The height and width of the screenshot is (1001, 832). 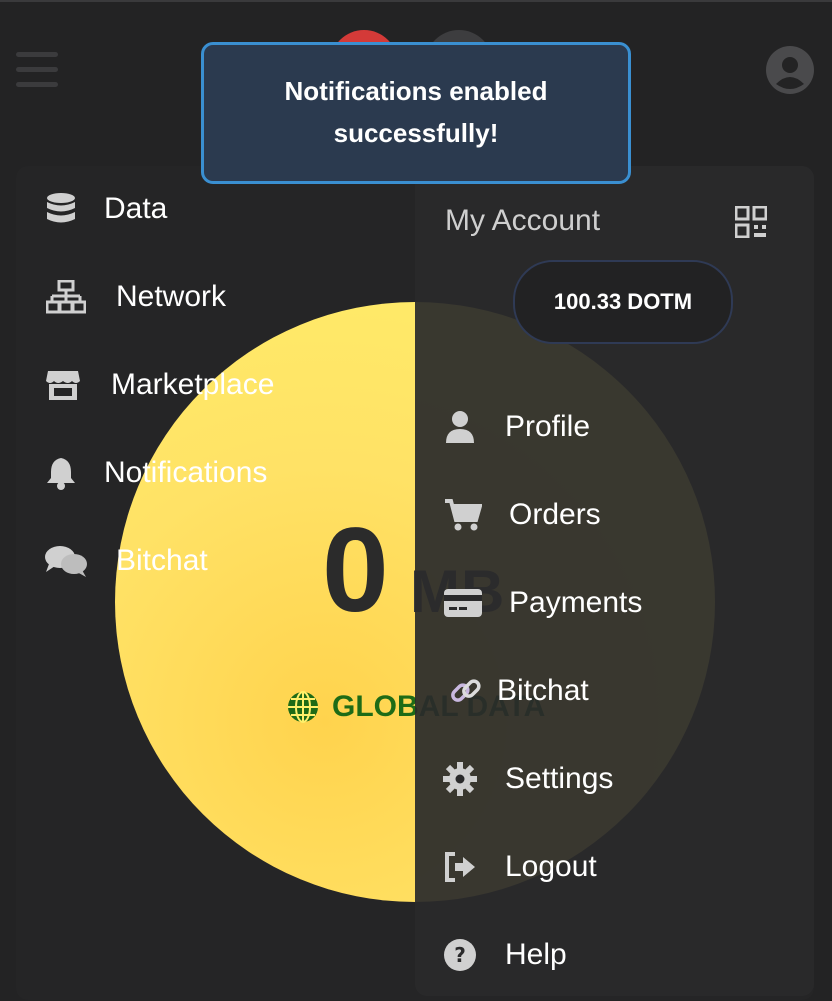 What do you see at coordinates (551, 866) in the screenshot?
I see `menu-item-label: Logout` at bounding box center [551, 866].